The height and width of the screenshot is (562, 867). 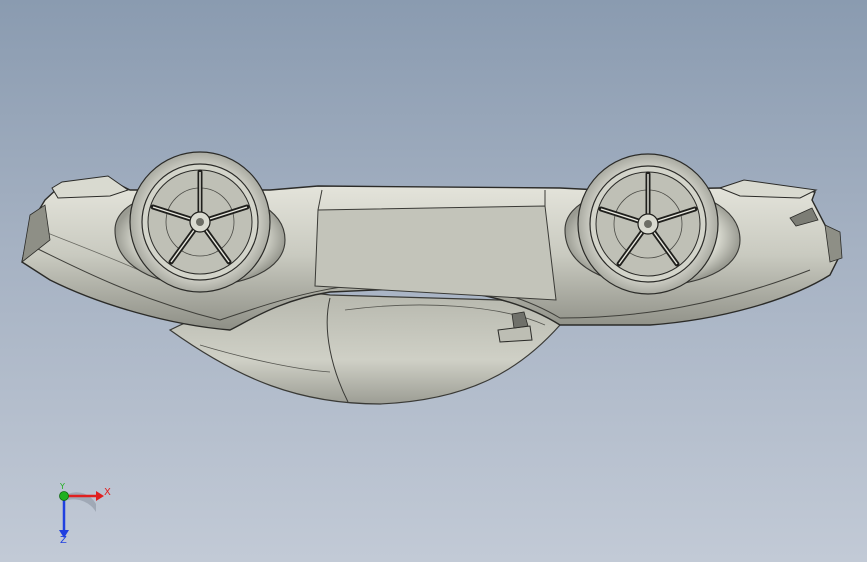 What do you see at coordinates (107, 492) in the screenshot?
I see `x-axis-label: X` at bounding box center [107, 492].